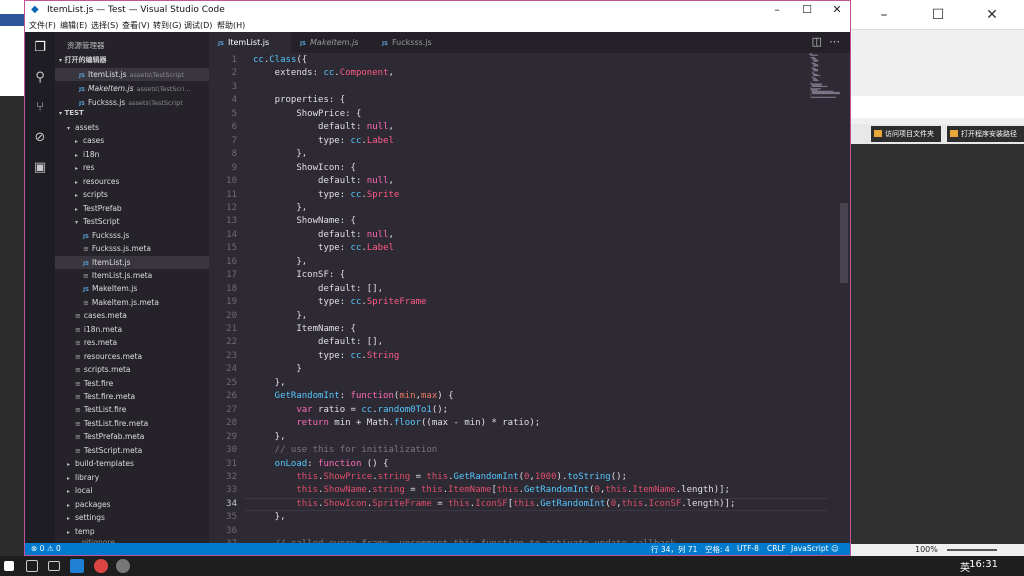  Describe the element at coordinates (104, 25) in the screenshot. I see `menu-selection: 选择(S)` at that location.